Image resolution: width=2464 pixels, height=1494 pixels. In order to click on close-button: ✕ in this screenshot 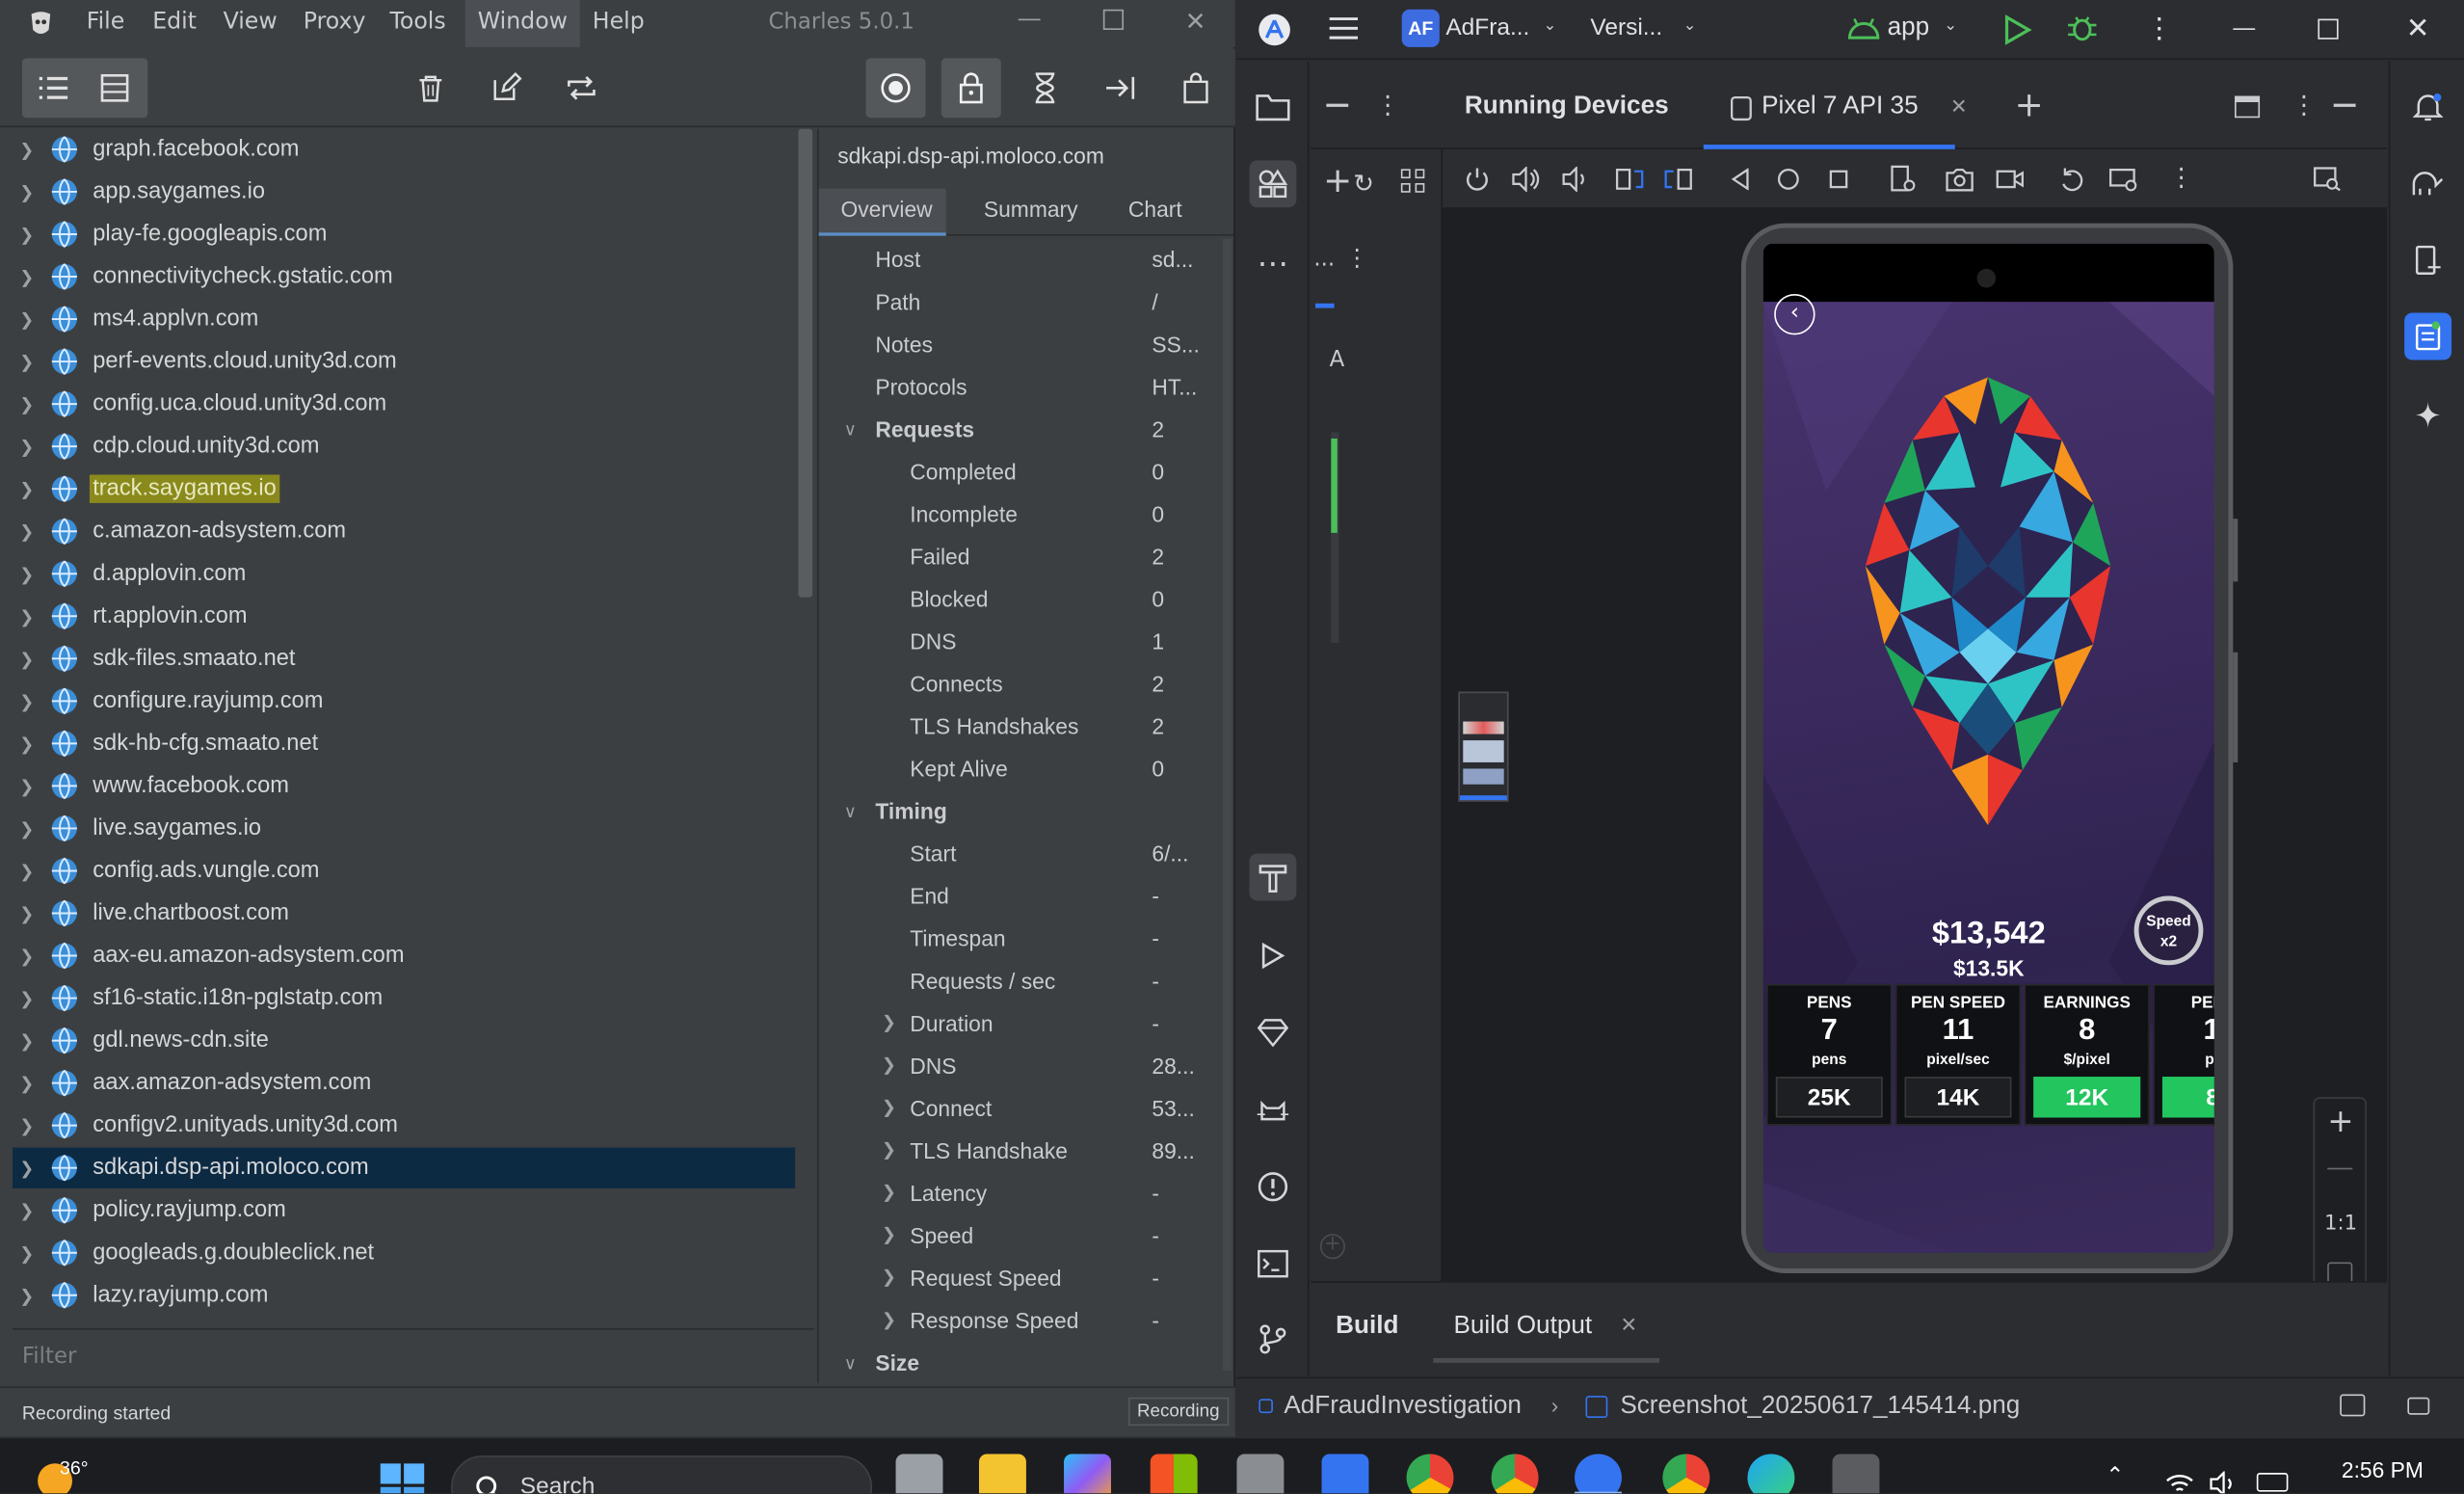, I will do `click(1195, 22)`.